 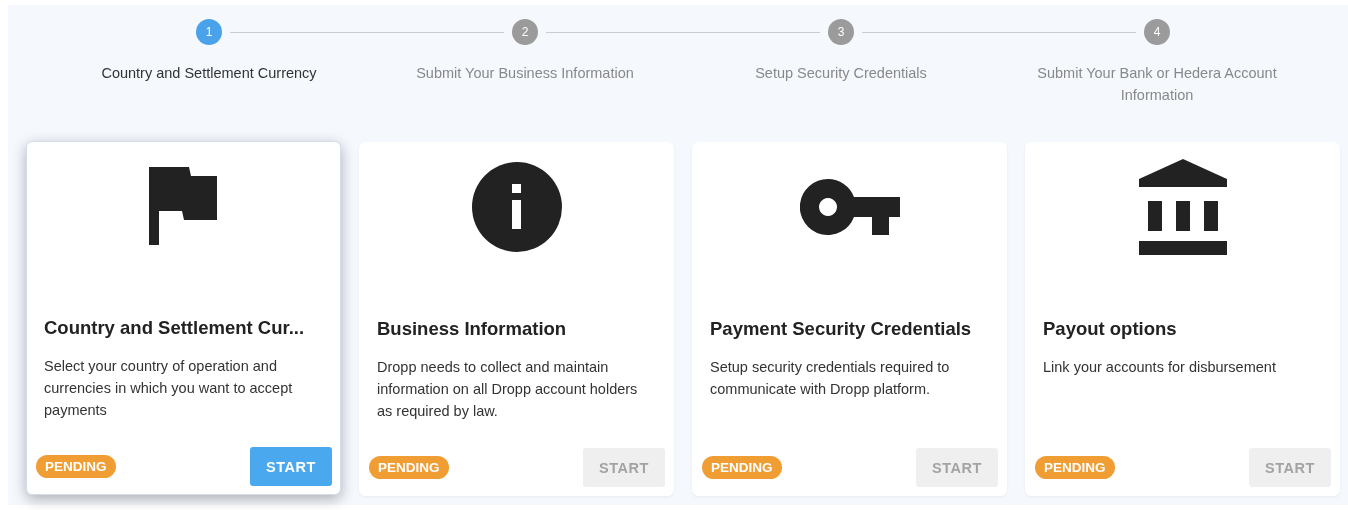 I want to click on step-number: 1, so click(x=209, y=32).